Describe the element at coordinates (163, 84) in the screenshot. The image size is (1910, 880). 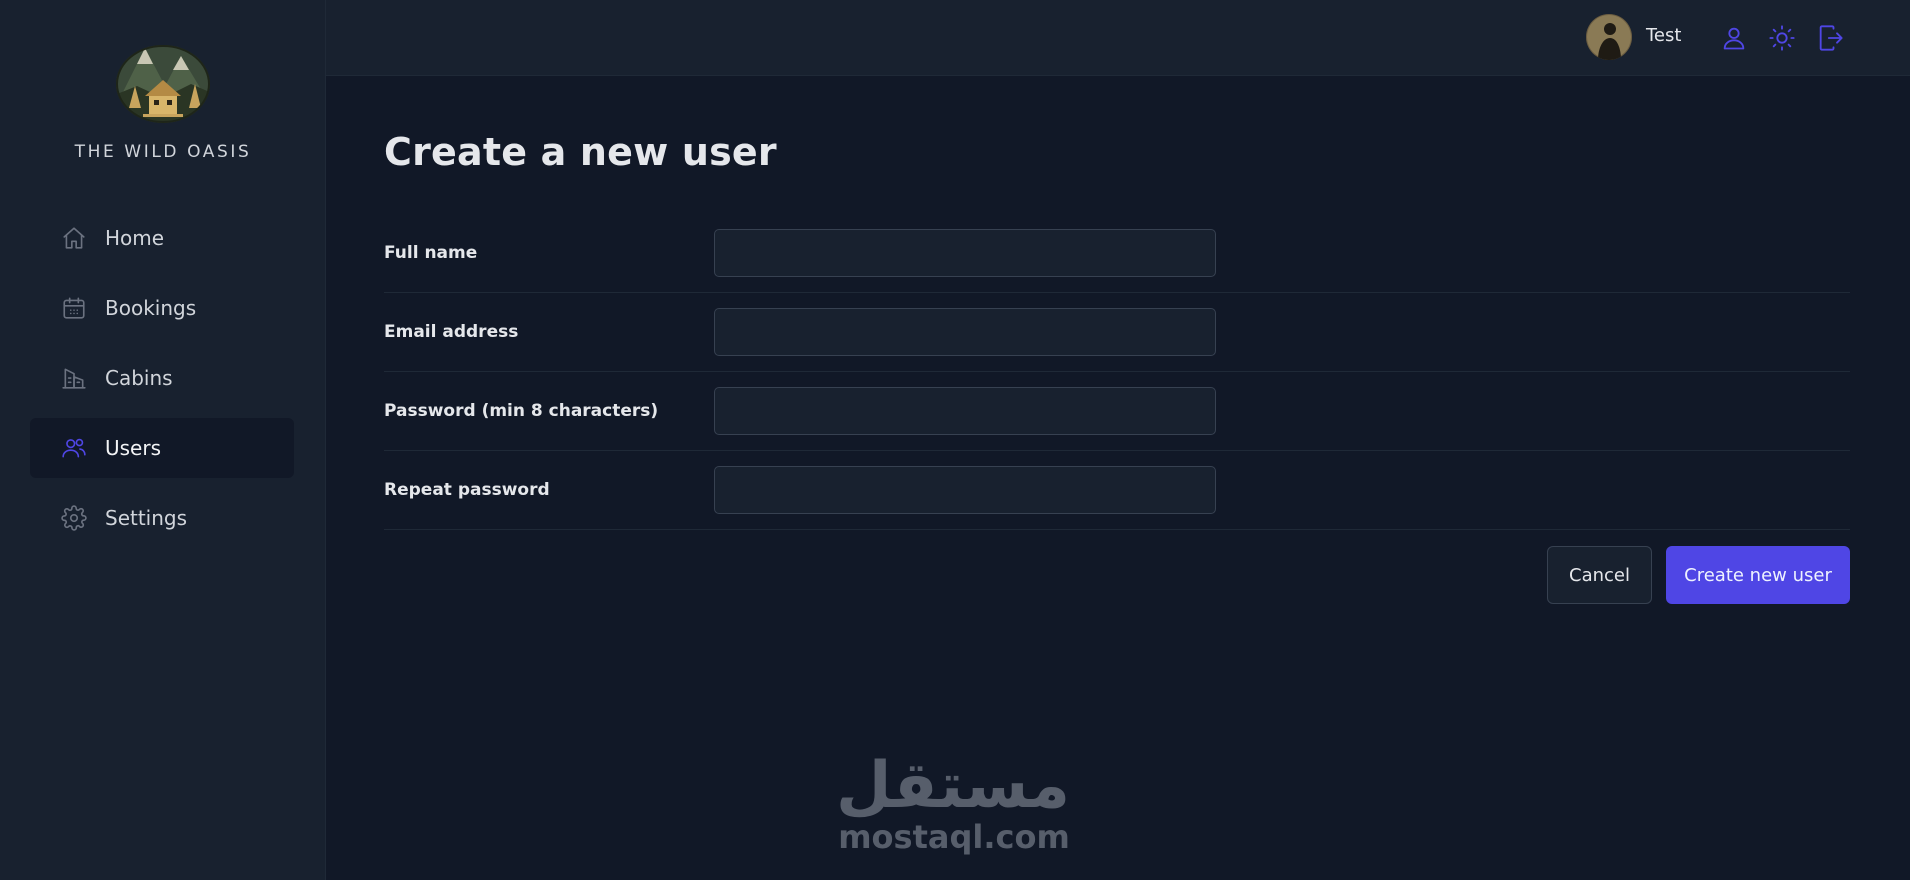
I see `logo-image` at that location.